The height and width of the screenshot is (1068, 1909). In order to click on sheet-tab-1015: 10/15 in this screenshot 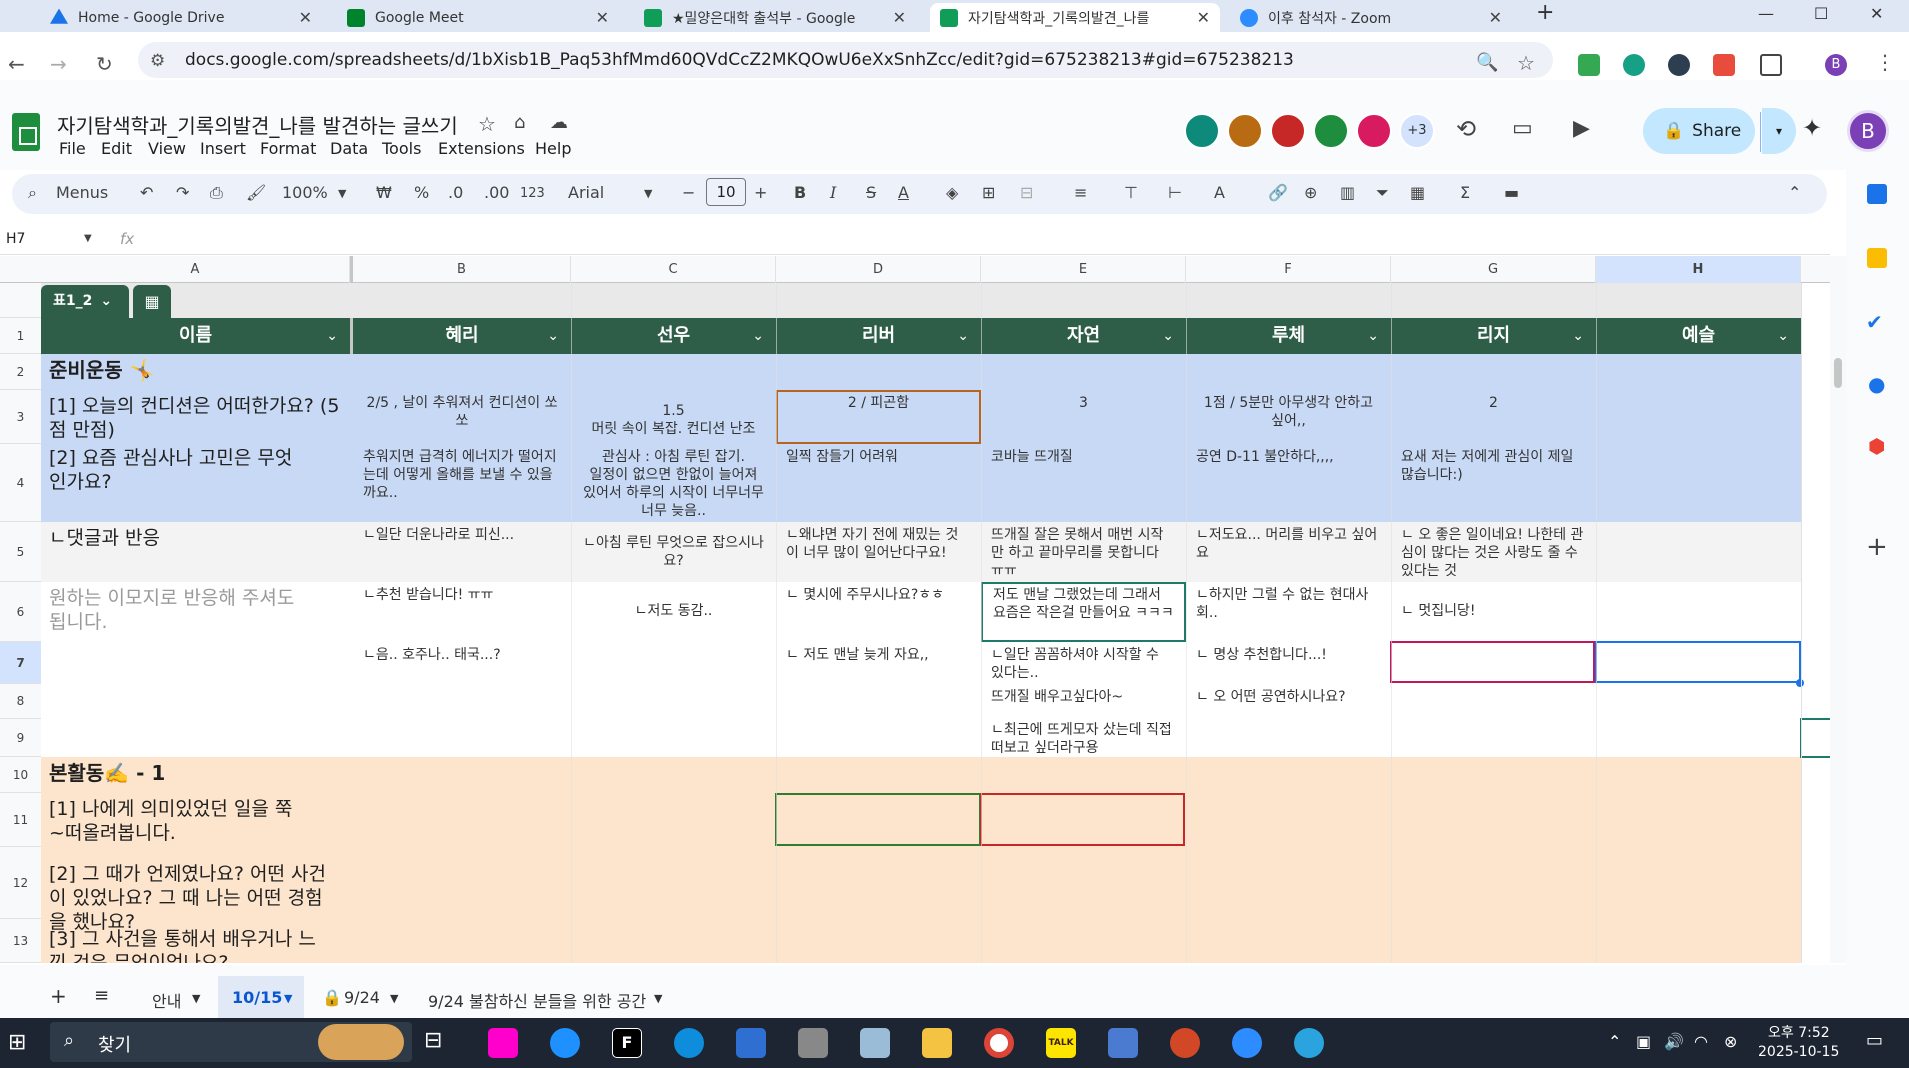, I will do `click(257, 997)`.